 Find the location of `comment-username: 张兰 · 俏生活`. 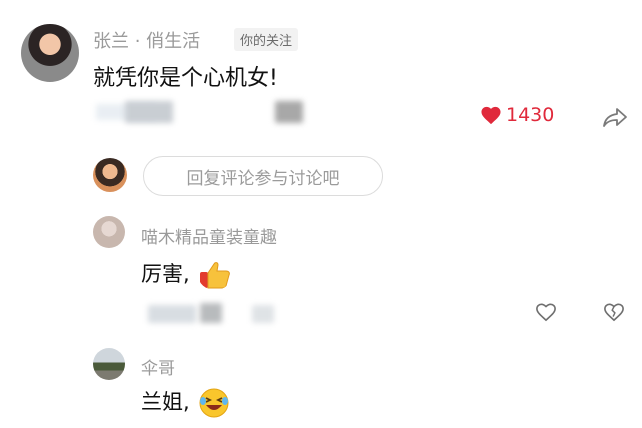

comment-username: 张兰 · 俏生活 is located at coordinates (146, 40).